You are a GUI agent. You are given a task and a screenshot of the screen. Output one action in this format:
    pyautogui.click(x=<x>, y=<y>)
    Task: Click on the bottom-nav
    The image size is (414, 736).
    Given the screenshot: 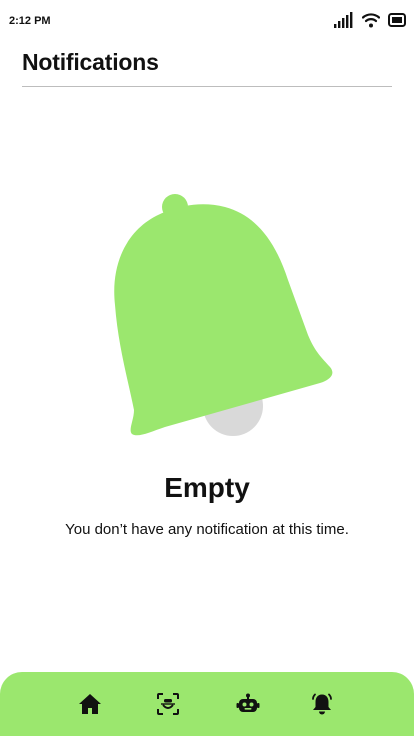 What is the action you would take?
    pyautogui.click(x=207, y=704)
    